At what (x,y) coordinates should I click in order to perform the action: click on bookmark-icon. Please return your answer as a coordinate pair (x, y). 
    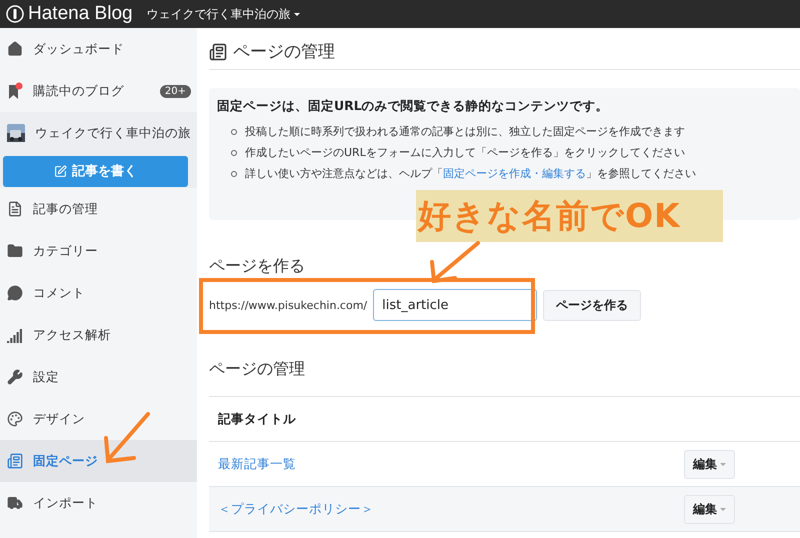
    Looking at the image, I should click on (15, 91).